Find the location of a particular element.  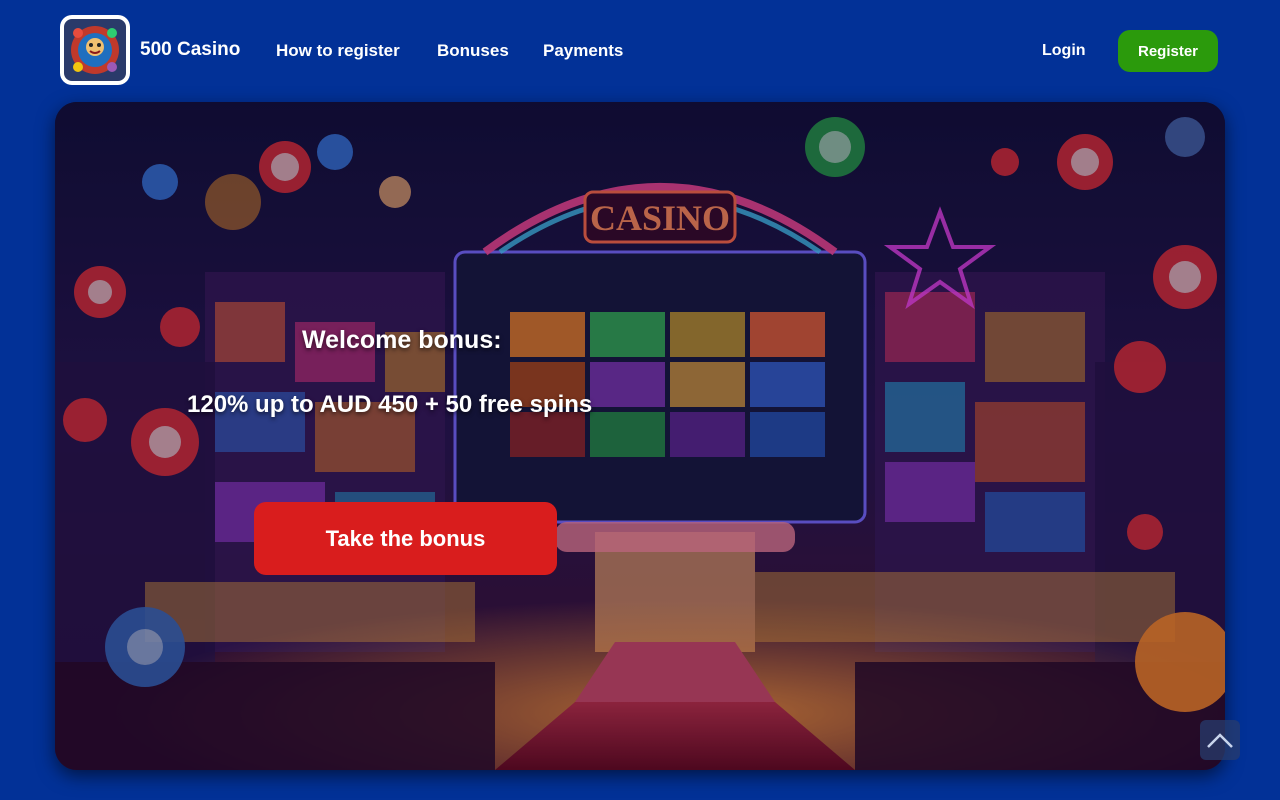

nav-how-to-register: How to register is located at coordinates (338, 51).